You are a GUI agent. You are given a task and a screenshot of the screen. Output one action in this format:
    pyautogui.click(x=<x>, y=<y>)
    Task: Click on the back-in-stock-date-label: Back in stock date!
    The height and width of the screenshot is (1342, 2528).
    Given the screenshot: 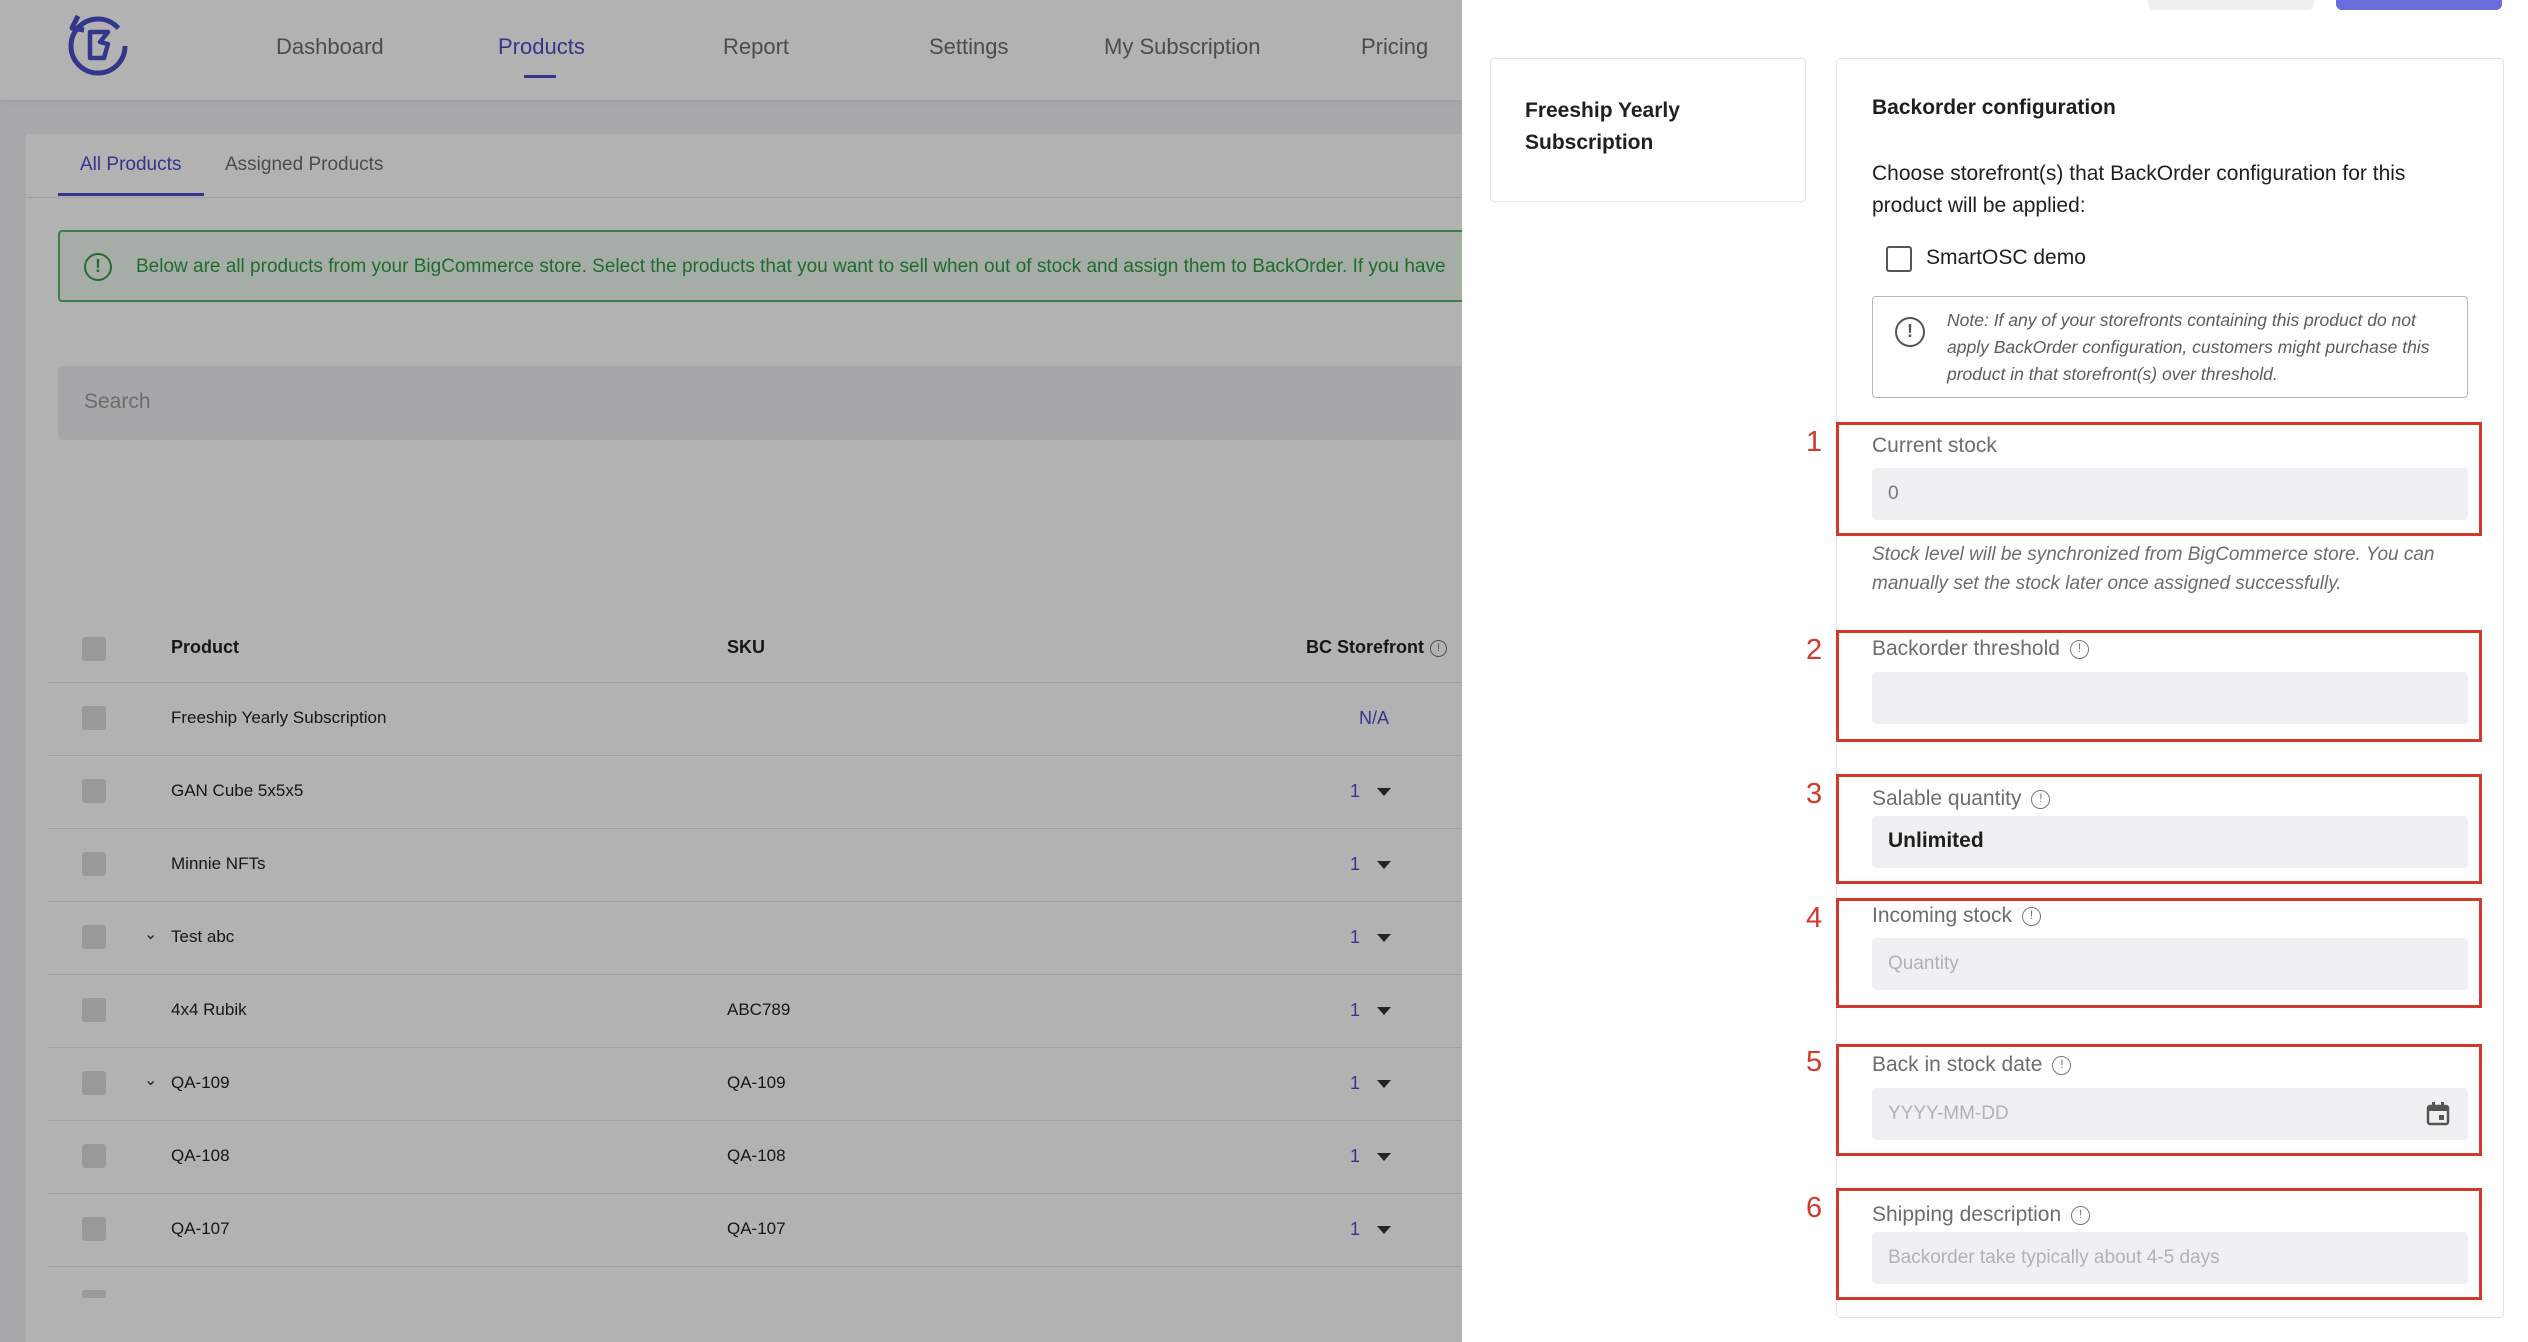 What is the action you would take?
    pyautogui.click(x=1972, y=1065)
    